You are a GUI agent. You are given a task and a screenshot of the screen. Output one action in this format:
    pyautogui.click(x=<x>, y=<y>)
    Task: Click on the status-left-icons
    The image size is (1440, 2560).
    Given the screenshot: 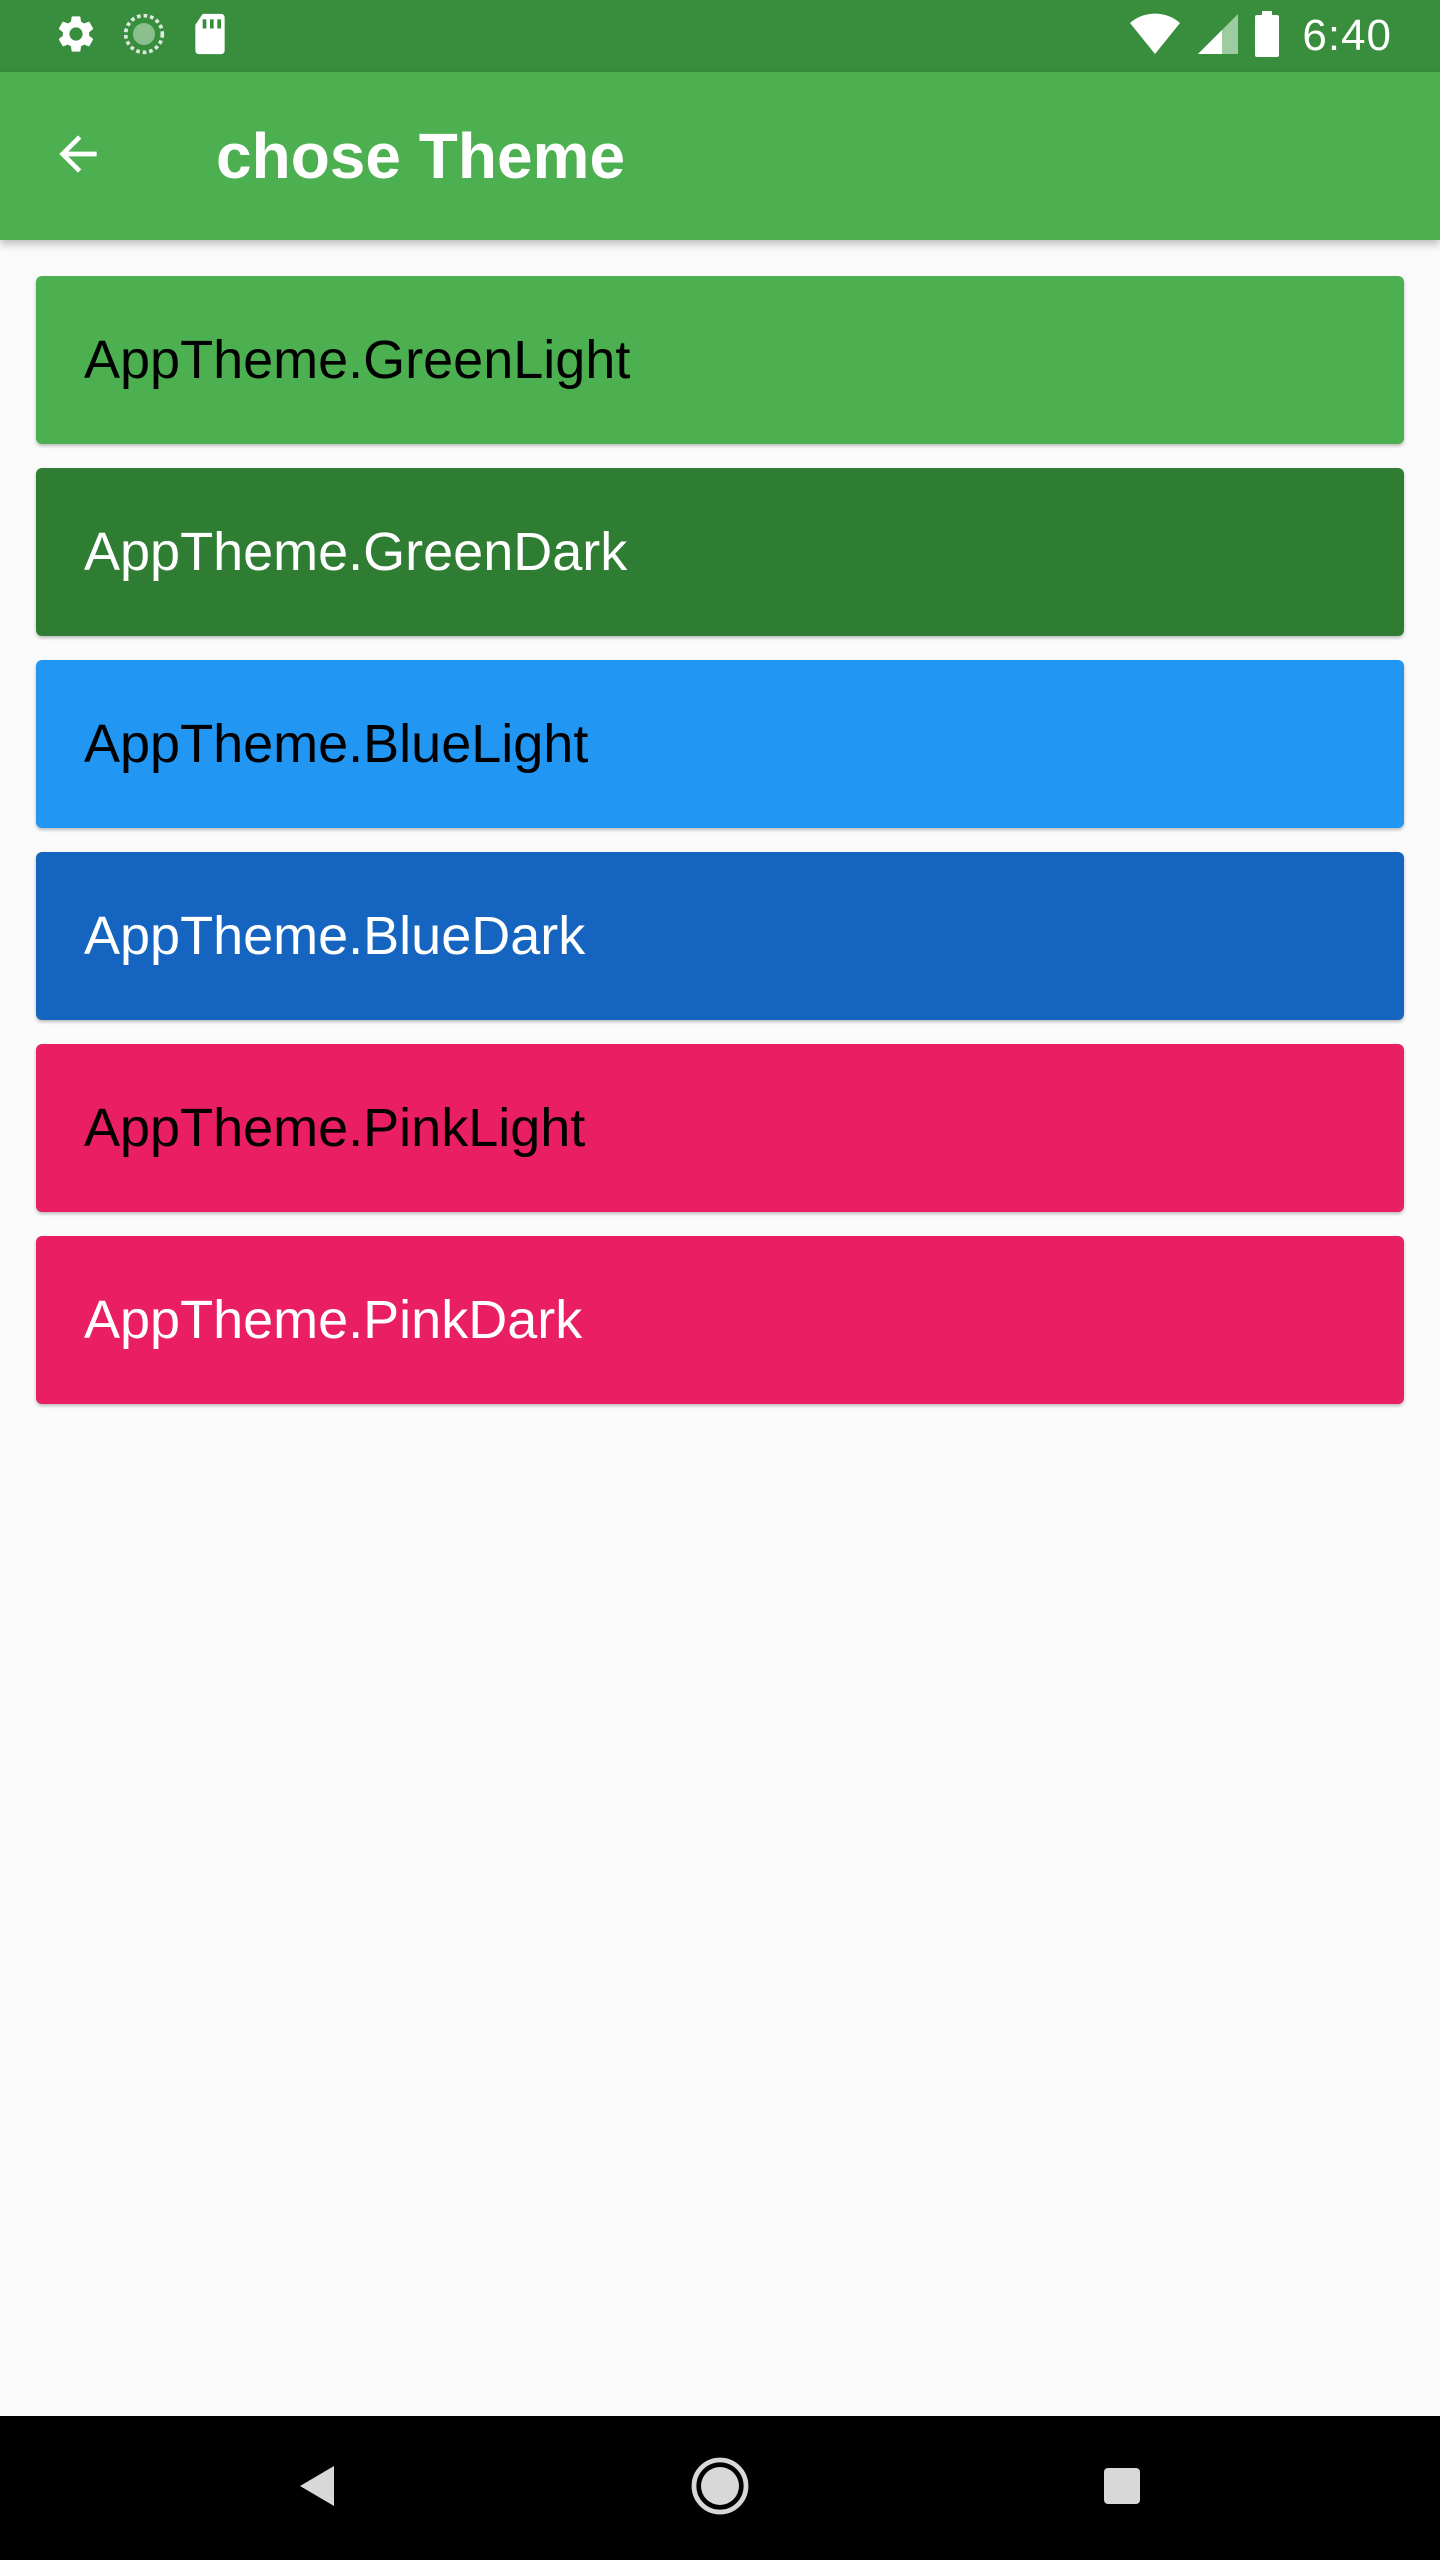 What is the action you would take?
    pyautogui.click(x=142, y=36)
    